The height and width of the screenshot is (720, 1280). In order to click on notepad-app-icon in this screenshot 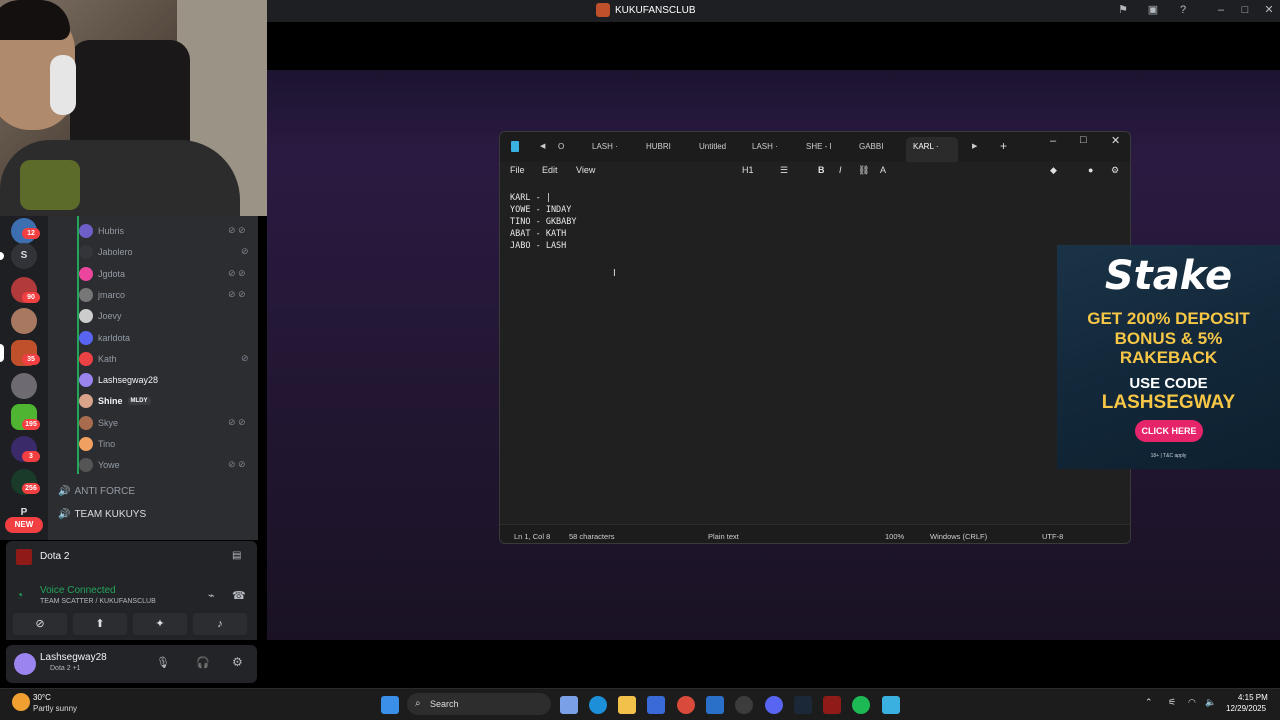, I will do `click(891, 705)`.